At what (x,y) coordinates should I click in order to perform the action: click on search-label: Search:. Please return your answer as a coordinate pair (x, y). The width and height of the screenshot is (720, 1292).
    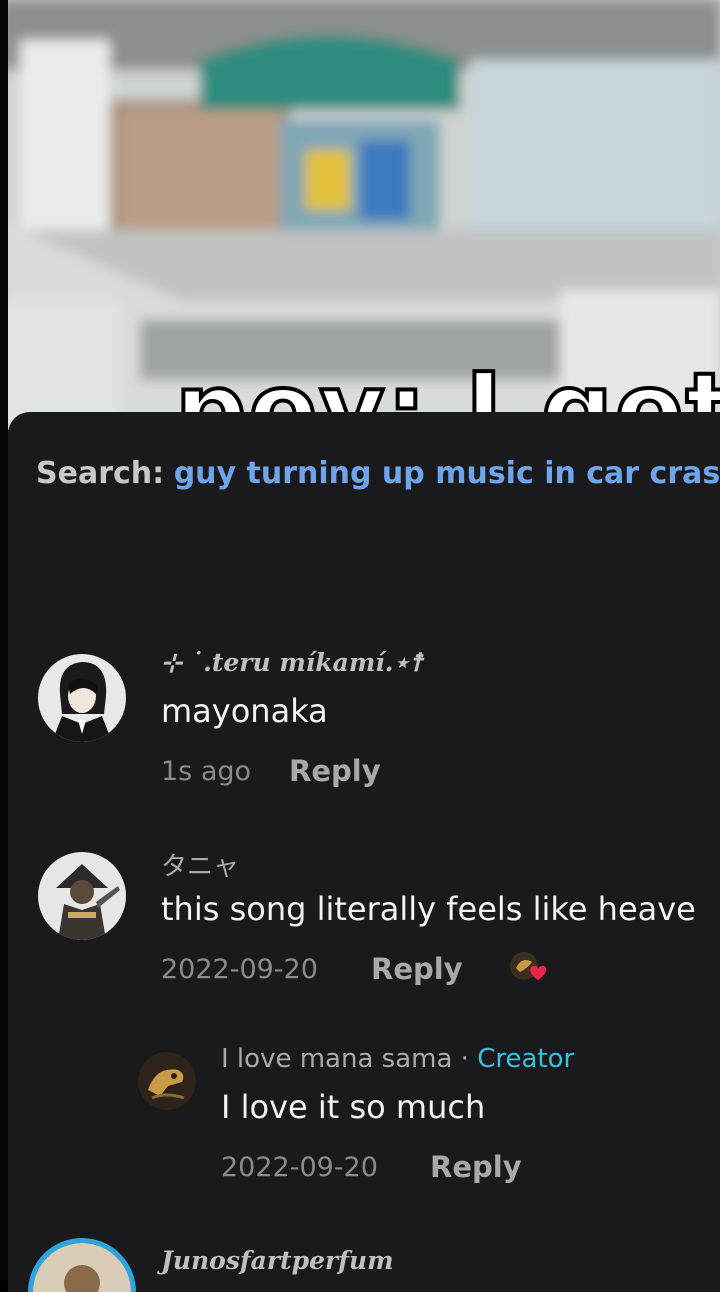
    Looking at the image, I should click on (100, 473).